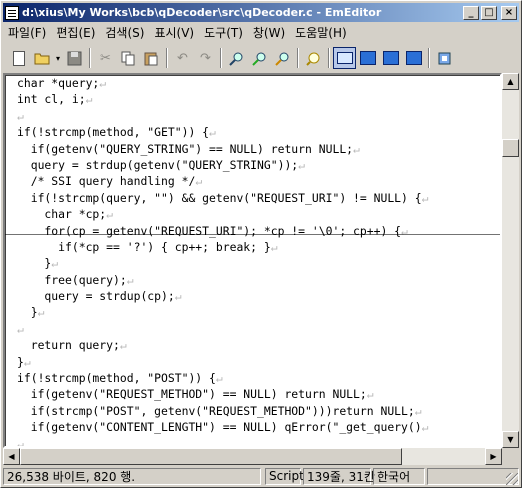  Describe the element at coordinates (510, 148) in the screenshot. I see `vertical-scroll-thumb` at that location.